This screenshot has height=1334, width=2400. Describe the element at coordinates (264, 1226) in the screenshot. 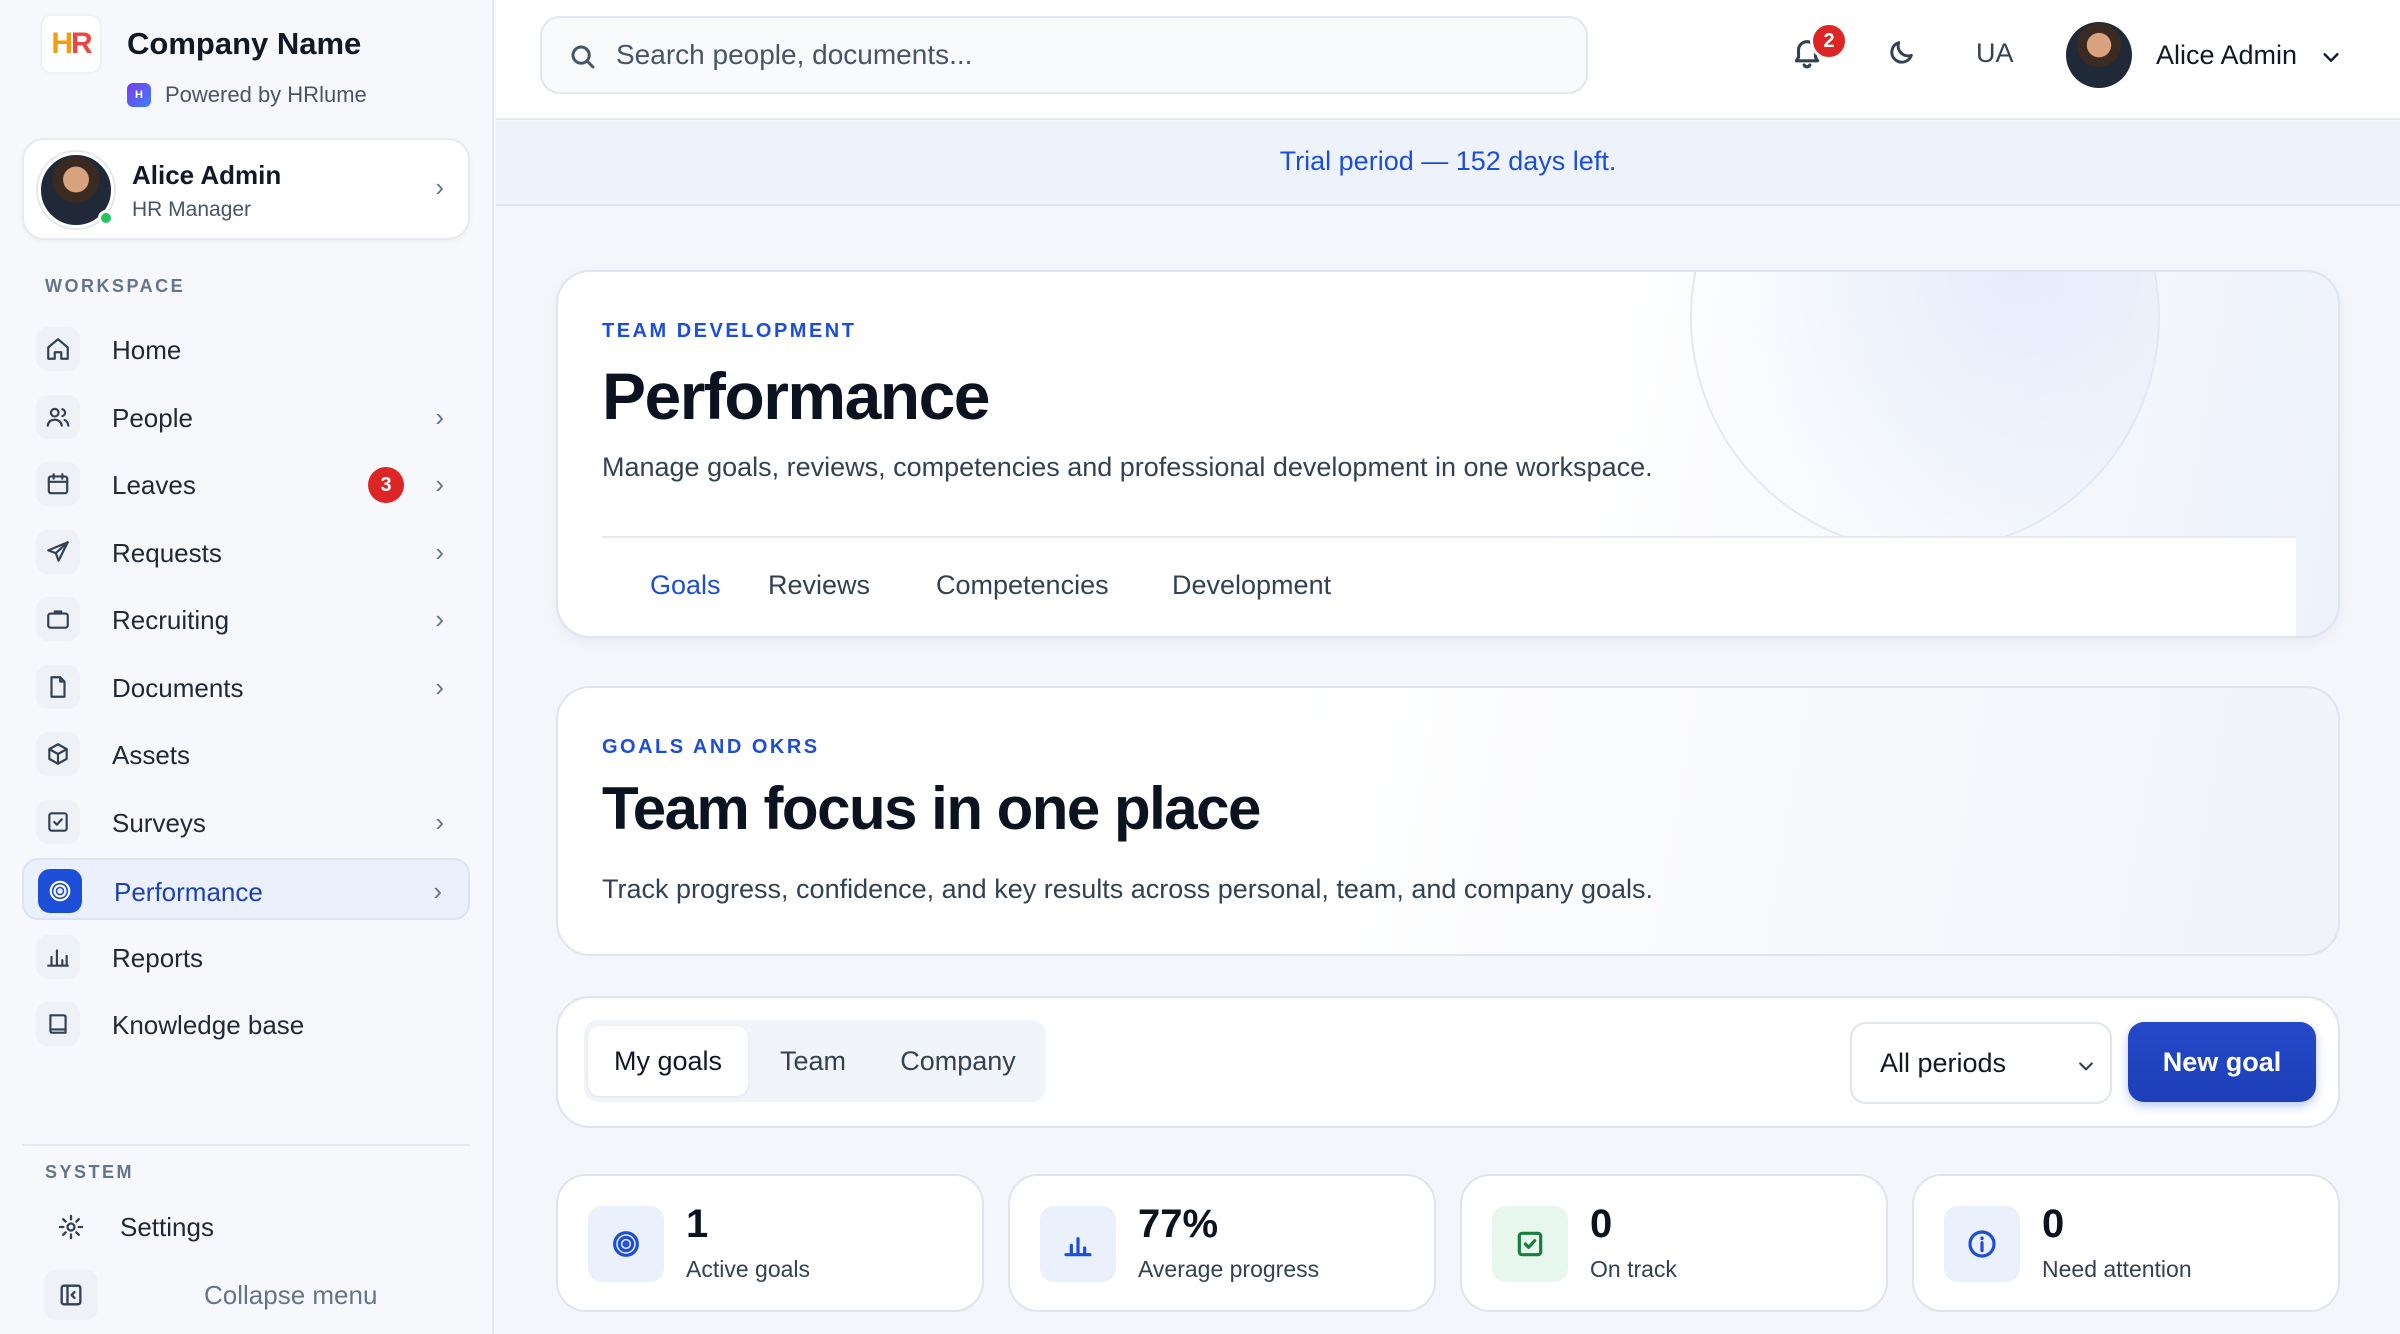

I see `sidebar-item-settings: Settings` at that location.